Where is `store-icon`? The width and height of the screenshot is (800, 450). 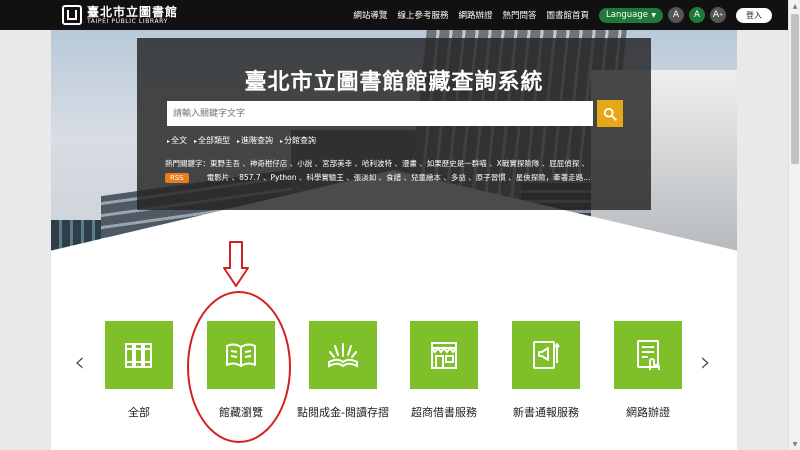 store-icon is located at coordinates (444, 355).